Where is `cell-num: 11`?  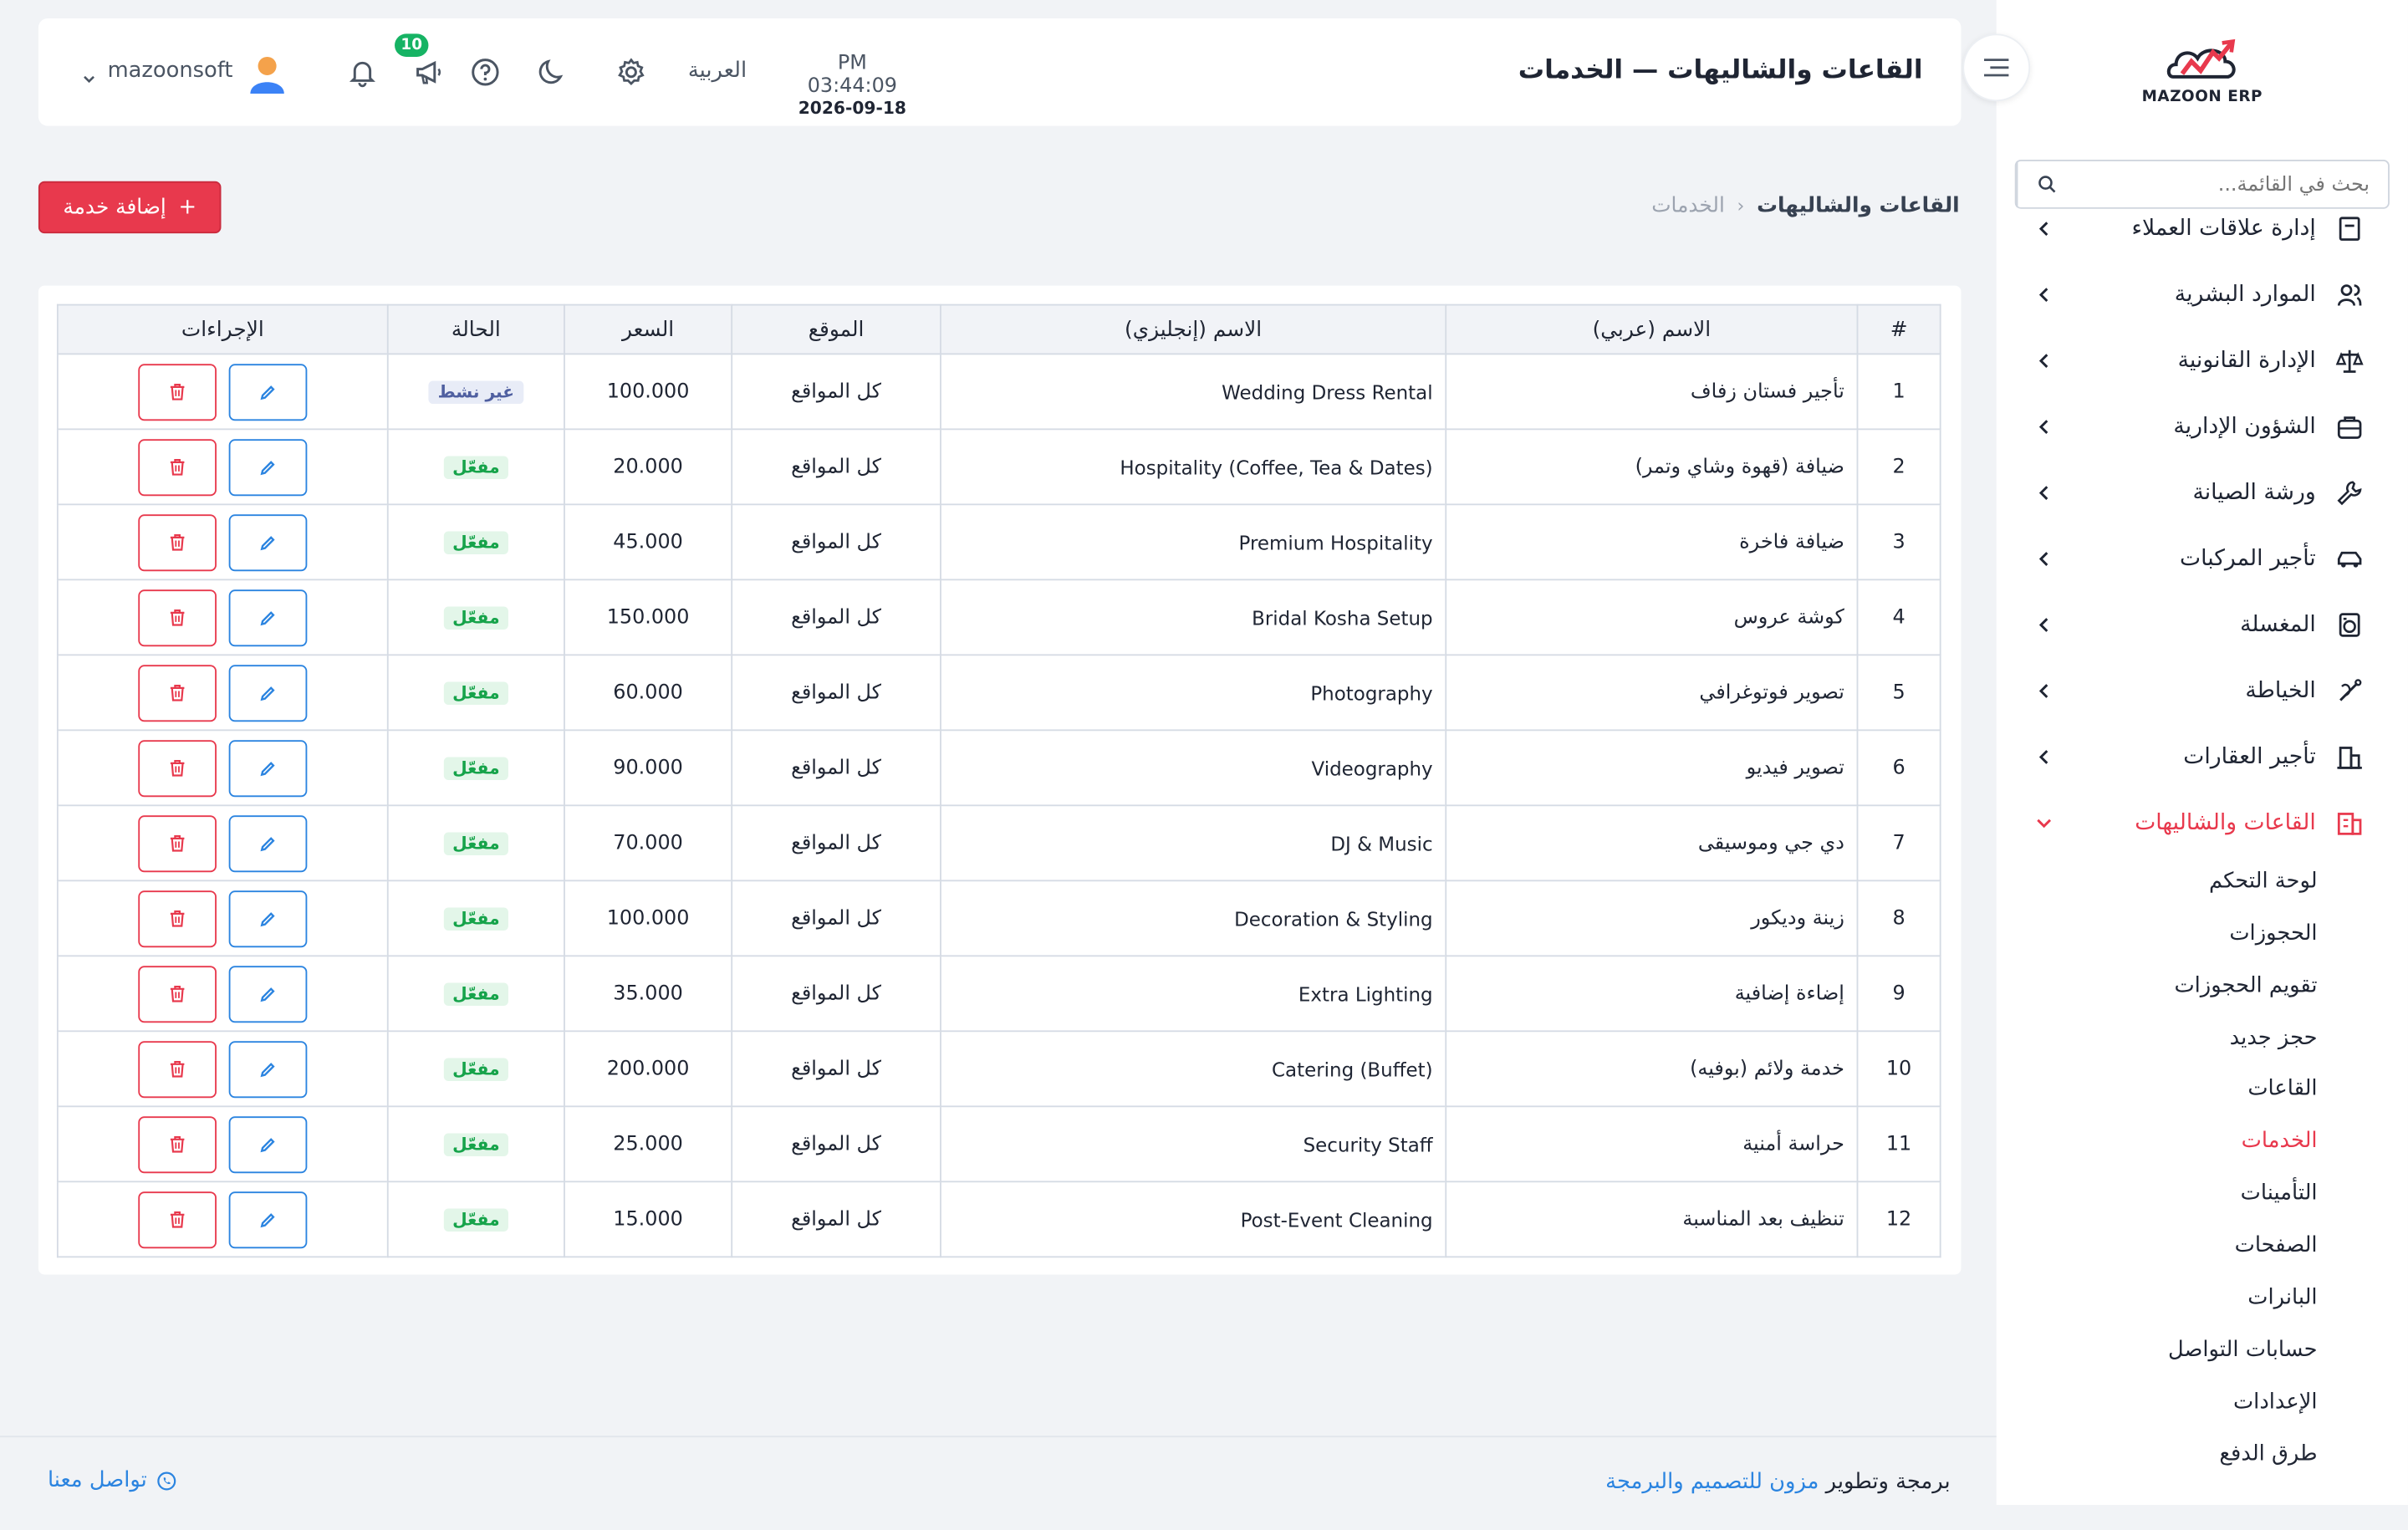 cell-num: 11 is located at coordinates (1899, 1144).